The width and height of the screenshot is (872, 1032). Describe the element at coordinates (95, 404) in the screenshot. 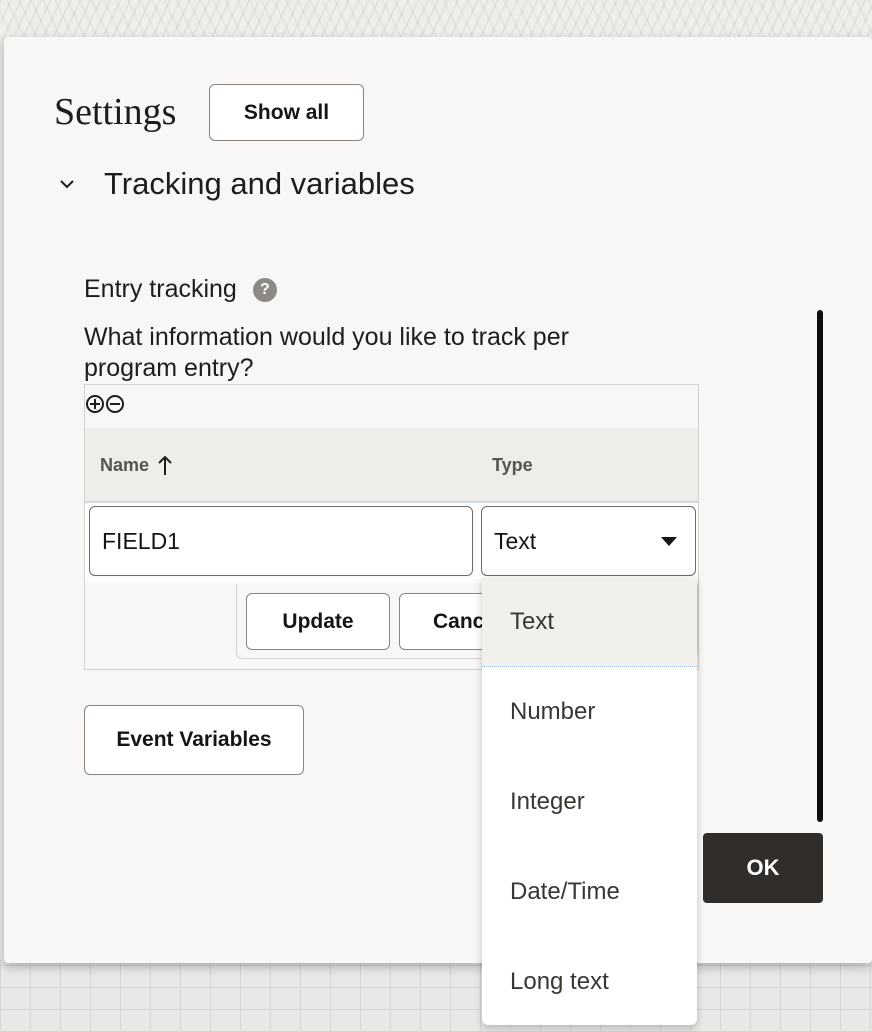

I see `plus-circle-icon` at that location.